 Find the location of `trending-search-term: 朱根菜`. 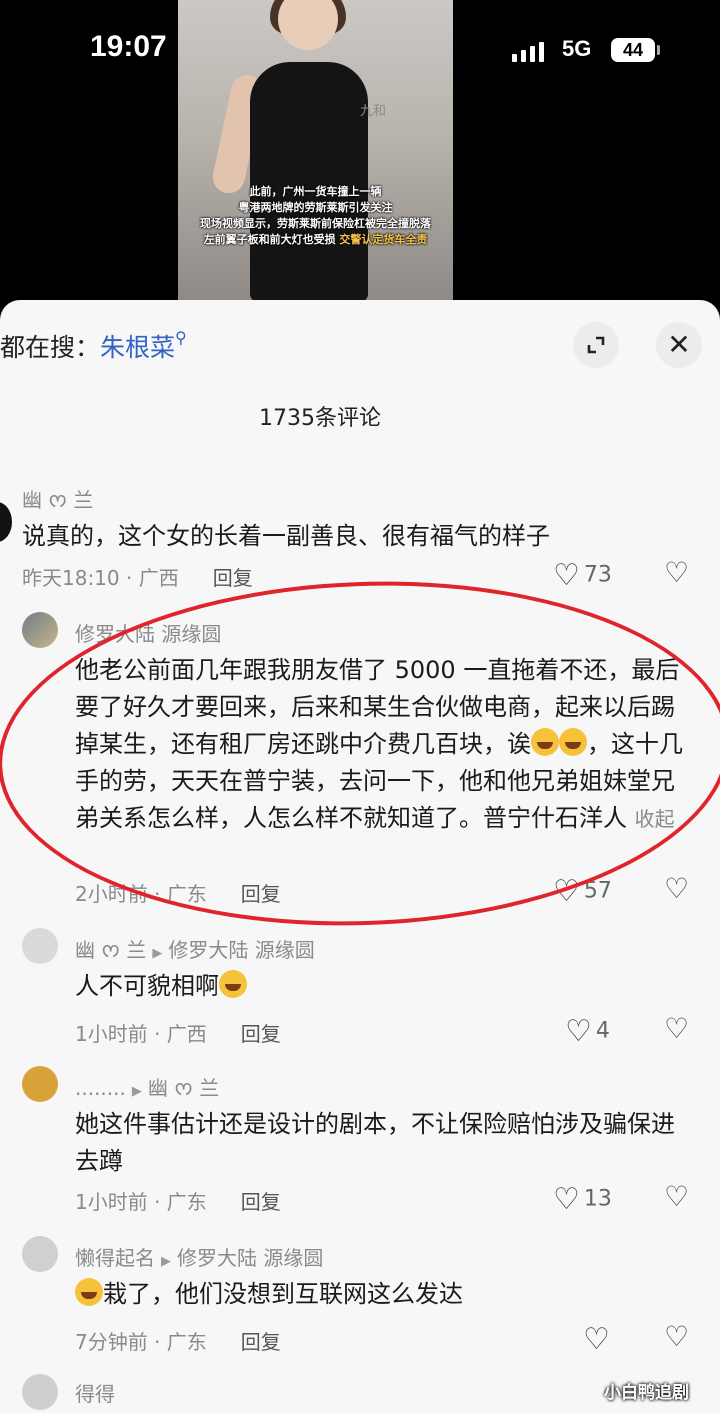

trending-search-term: 朱根菜 is located at coordinates (137, 347).